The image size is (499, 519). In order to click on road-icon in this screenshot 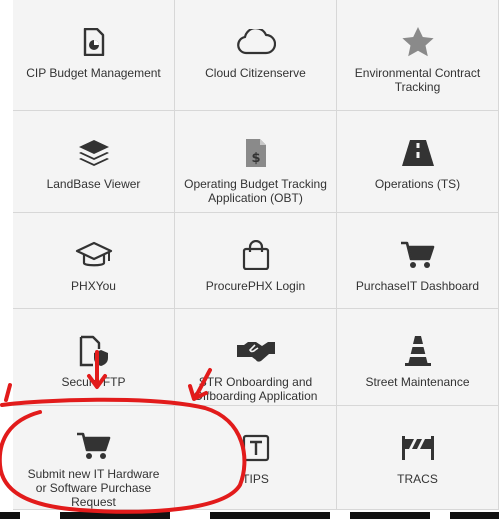, I will do `click(418, 153)`.